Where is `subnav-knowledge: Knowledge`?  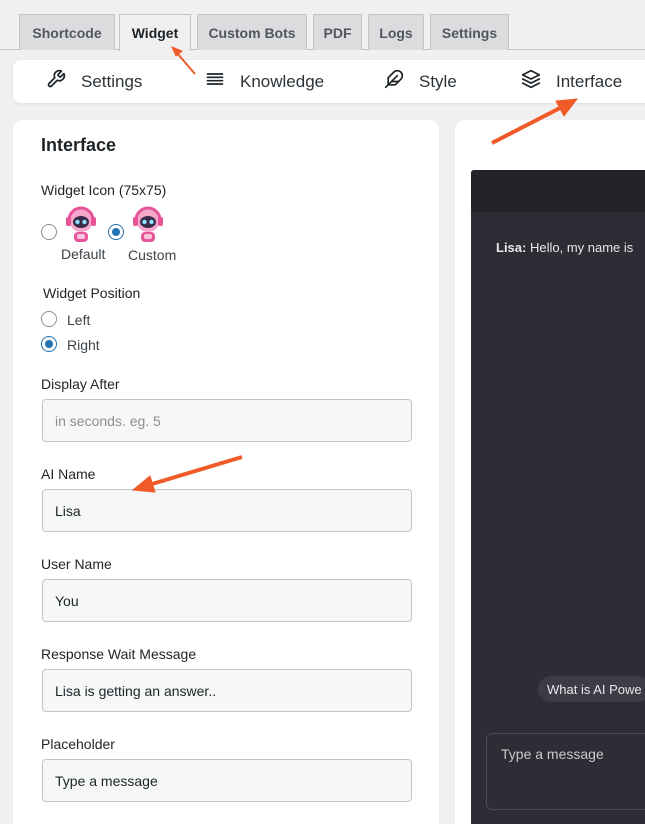 subnav-knowledge: Knowledge is located at coordinates (264, 81).